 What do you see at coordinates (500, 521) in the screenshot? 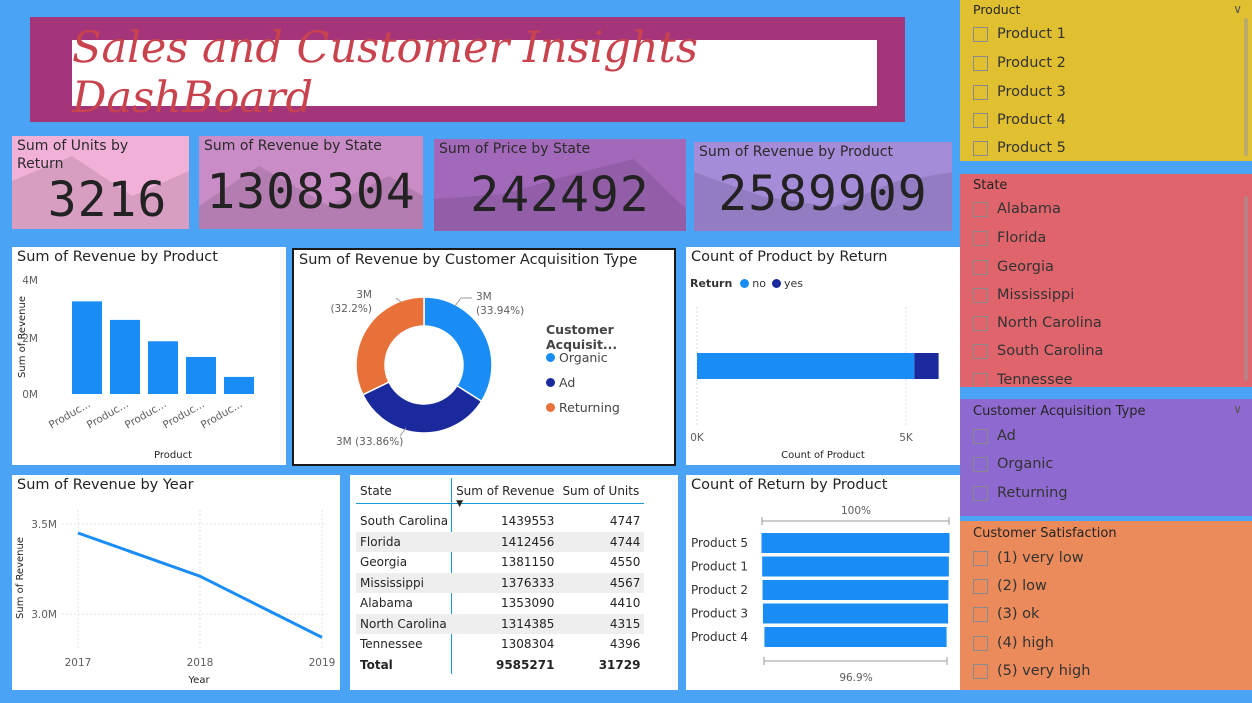
I see `table-row: South Carolina 1439553 4747` at bounding box center [500, 521].